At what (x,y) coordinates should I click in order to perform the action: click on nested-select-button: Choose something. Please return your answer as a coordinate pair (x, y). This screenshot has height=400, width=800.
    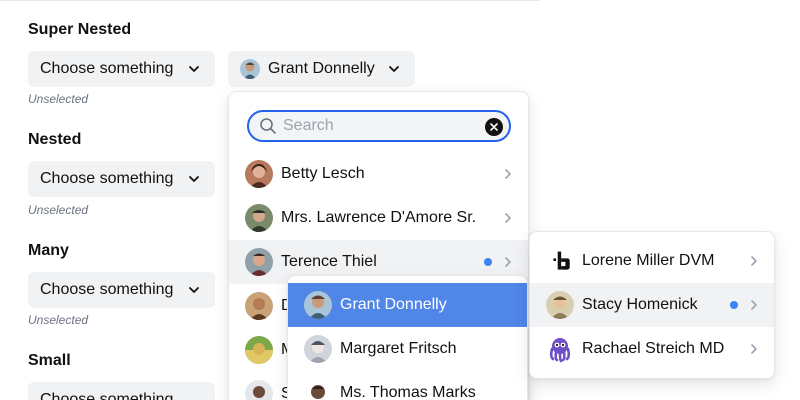
    Looking at the image, I should click on (121, 179).